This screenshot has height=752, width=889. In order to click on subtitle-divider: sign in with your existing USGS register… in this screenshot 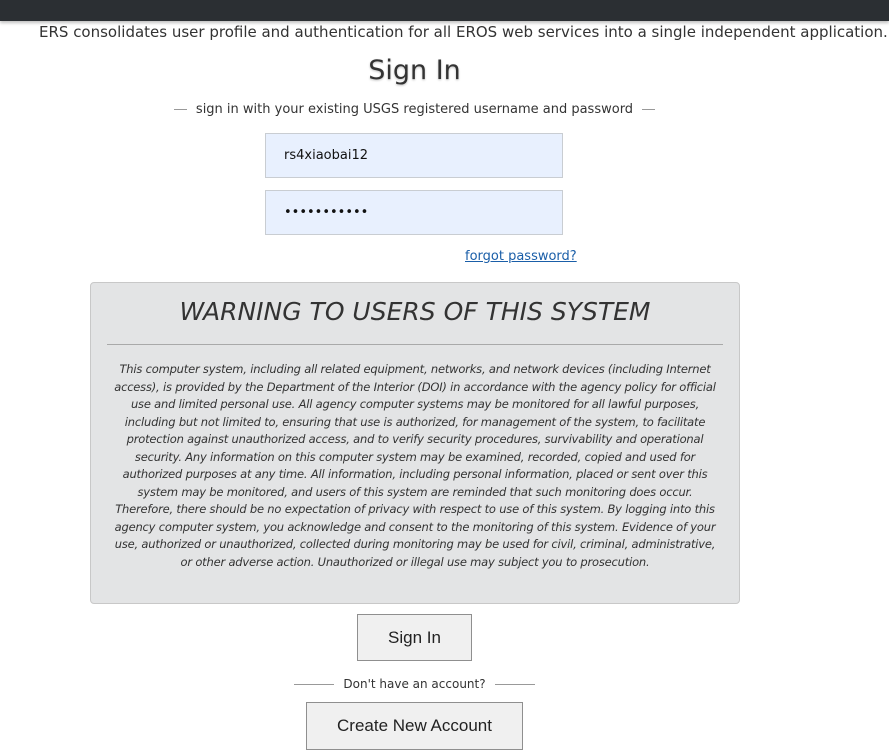, I will do `click(414, 109)`.